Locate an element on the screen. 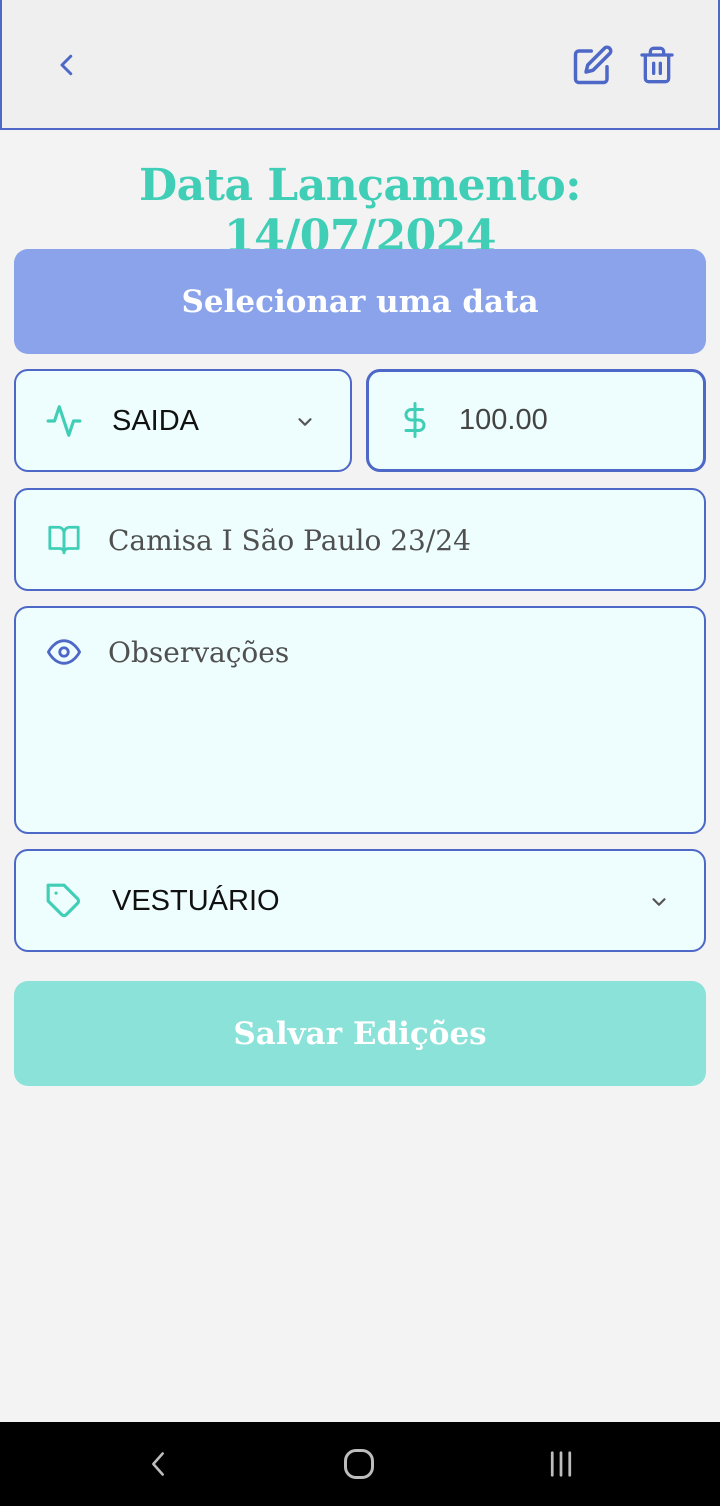 The image size is (720, 1506). trash-icon is located at coordinates (657, 65).